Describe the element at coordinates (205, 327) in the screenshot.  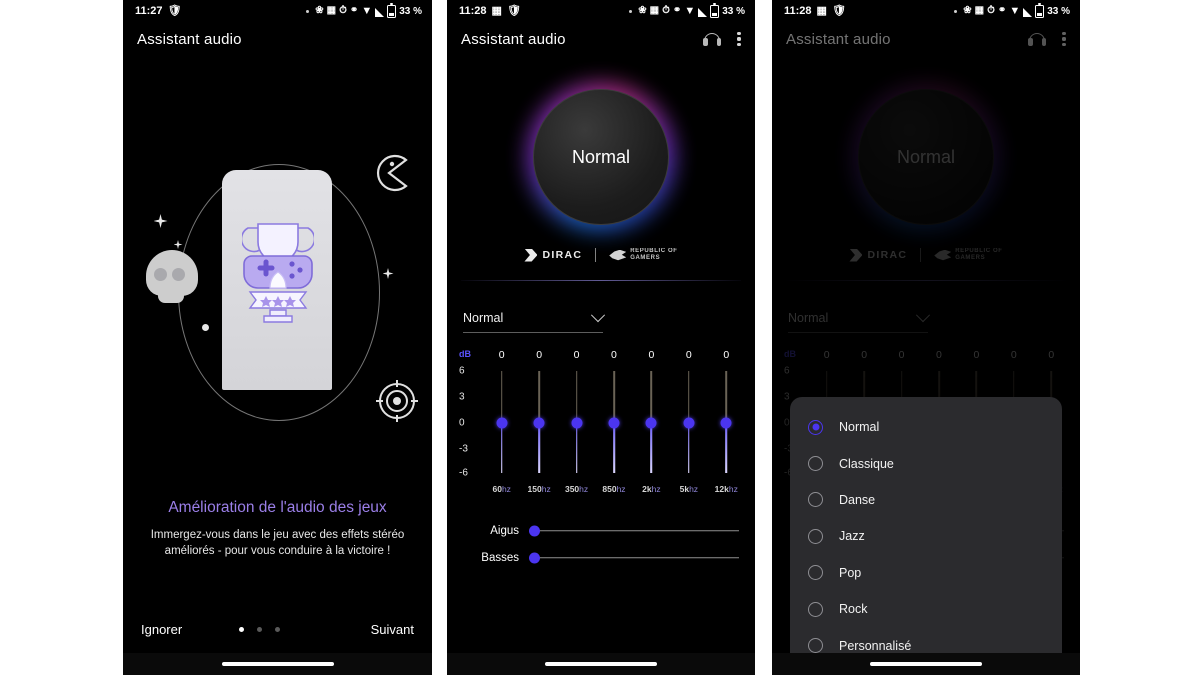
I see `dot-icon` at that location.